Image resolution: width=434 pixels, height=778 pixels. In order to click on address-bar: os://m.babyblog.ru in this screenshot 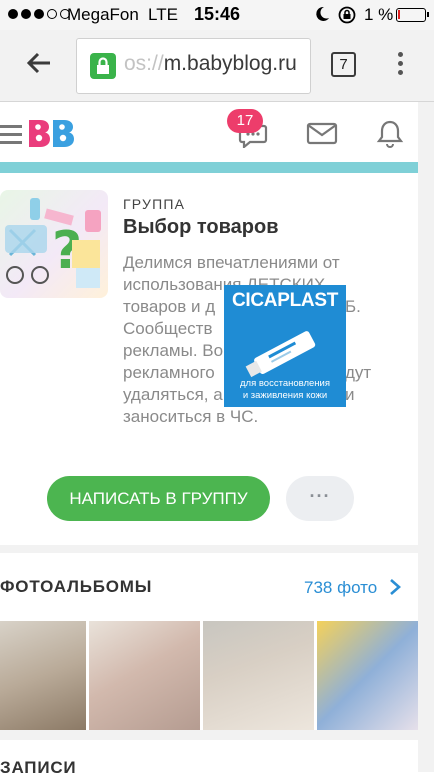, I will do `click(193, 66)`.